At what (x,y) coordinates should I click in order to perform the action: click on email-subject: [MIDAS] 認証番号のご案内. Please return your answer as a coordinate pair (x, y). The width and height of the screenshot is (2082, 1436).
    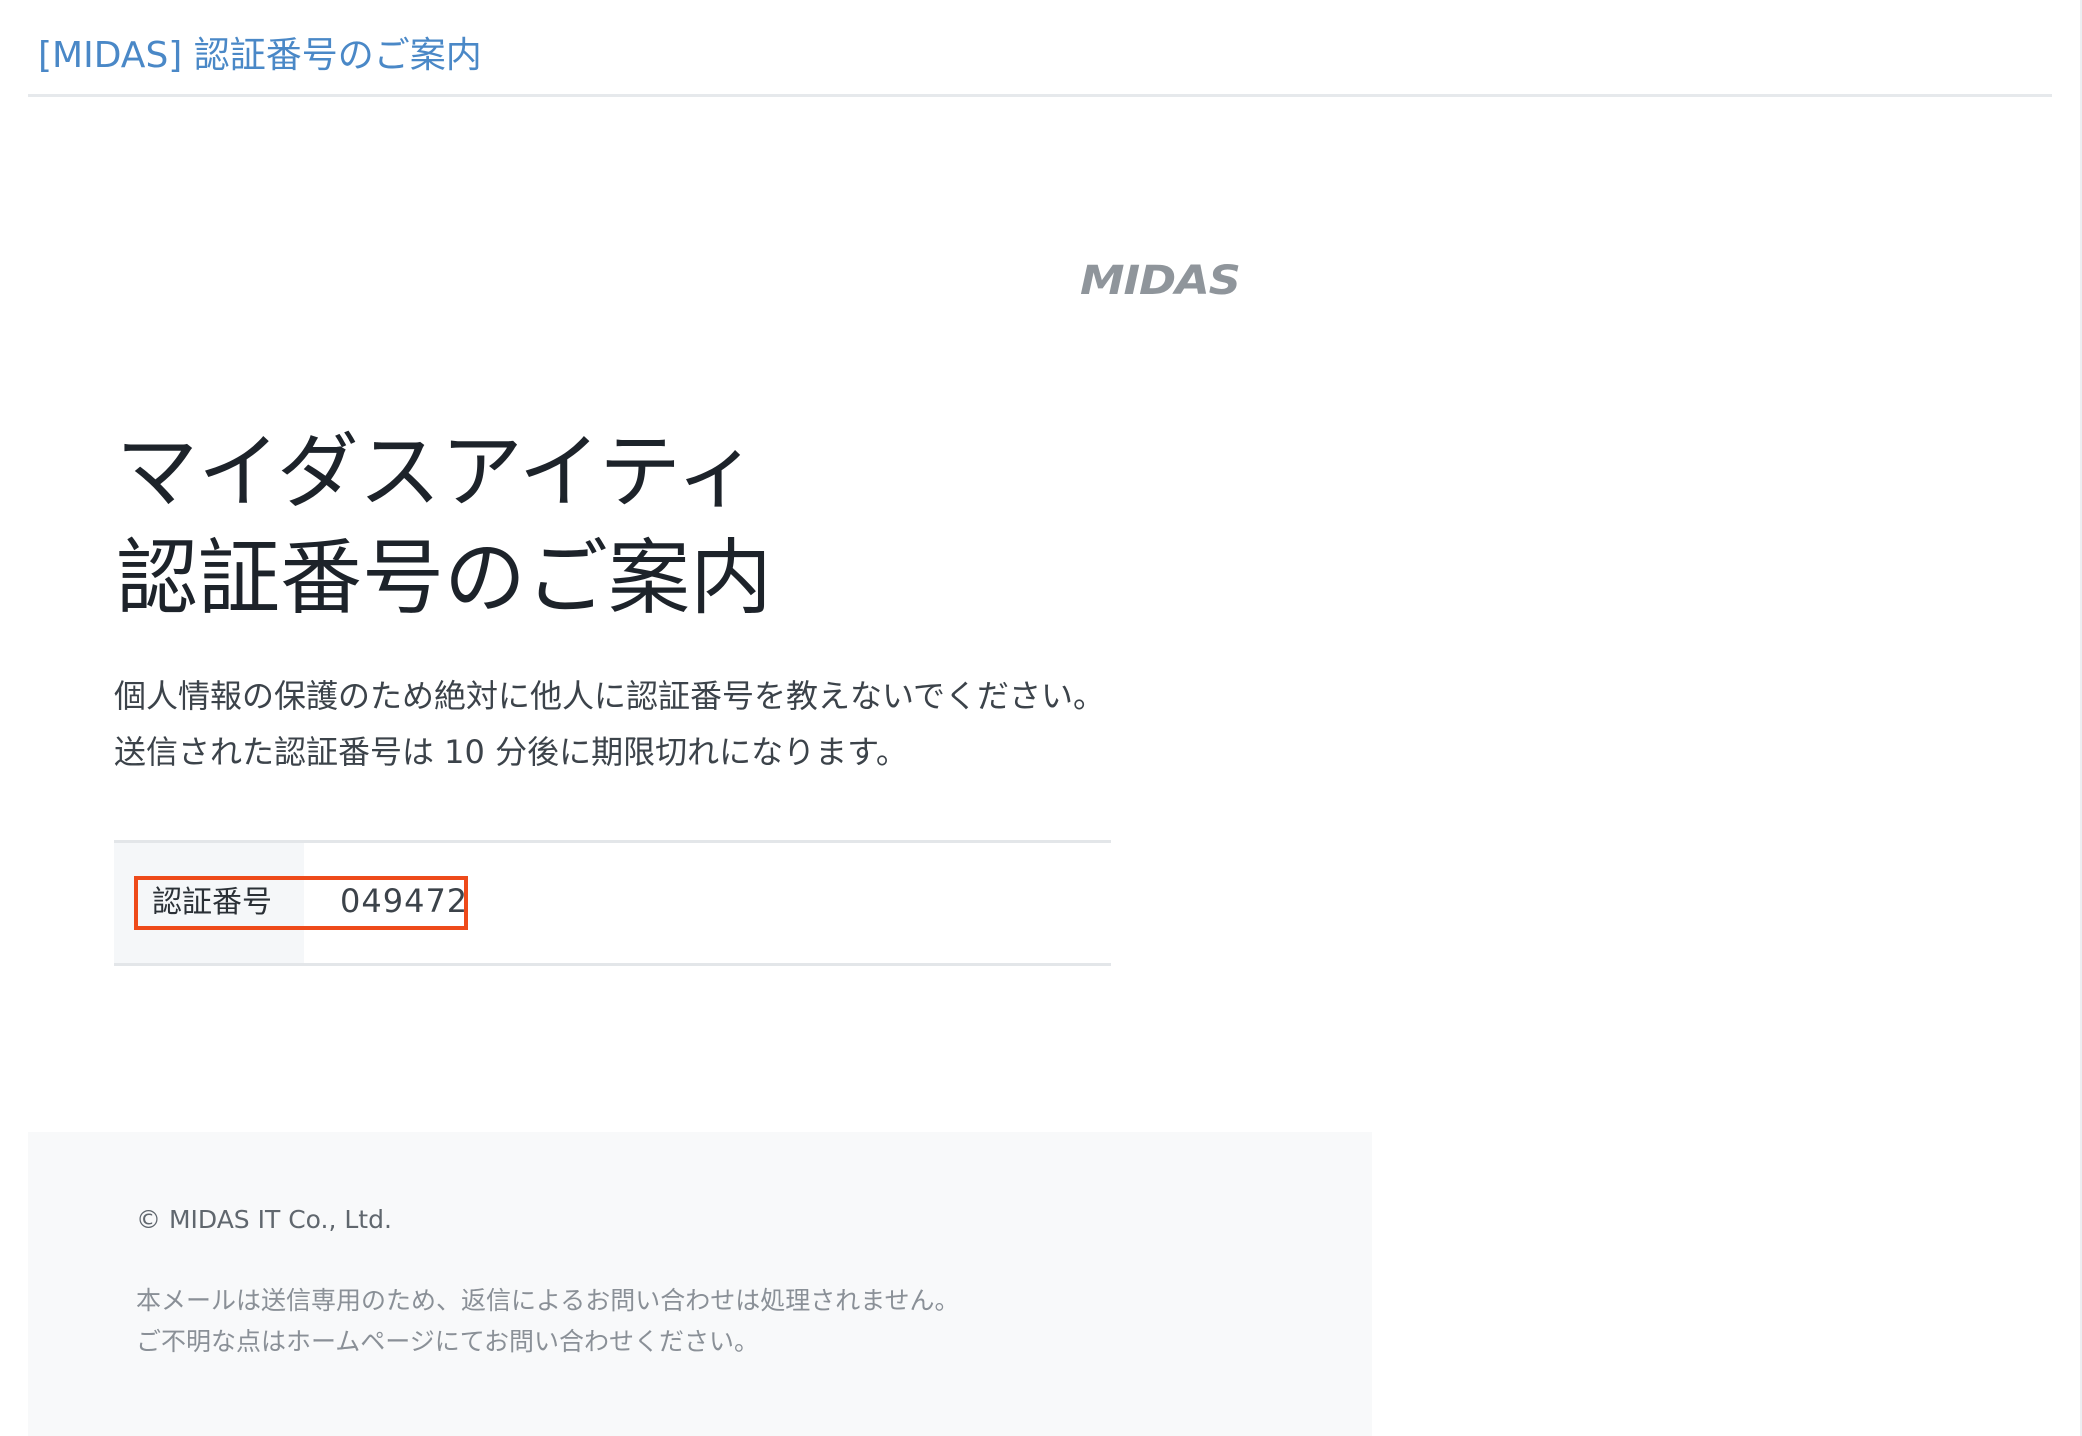
    Looking at the image, I should click on (260, 55).